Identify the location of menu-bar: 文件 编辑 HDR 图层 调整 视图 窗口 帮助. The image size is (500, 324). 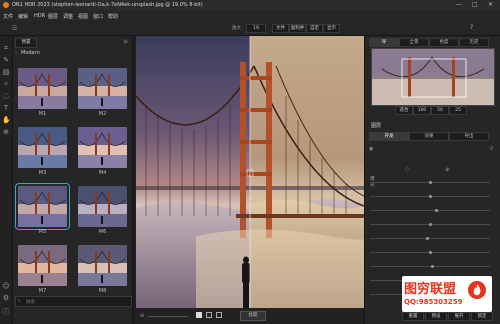
(250, 15).